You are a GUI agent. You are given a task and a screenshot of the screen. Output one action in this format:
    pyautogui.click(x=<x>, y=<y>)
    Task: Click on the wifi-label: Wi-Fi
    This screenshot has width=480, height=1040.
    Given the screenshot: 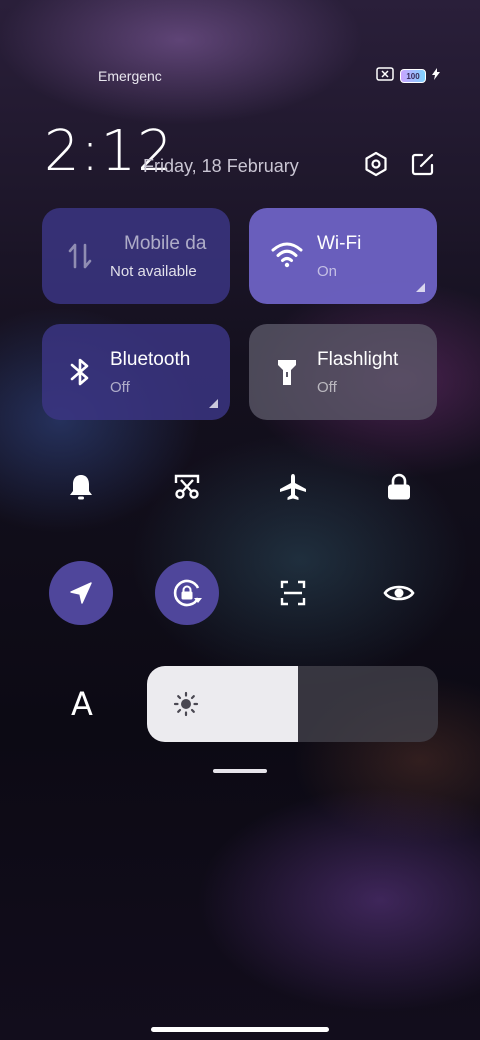 What is the action you would take?
    pyautogui.click(x=339, y=243)
    